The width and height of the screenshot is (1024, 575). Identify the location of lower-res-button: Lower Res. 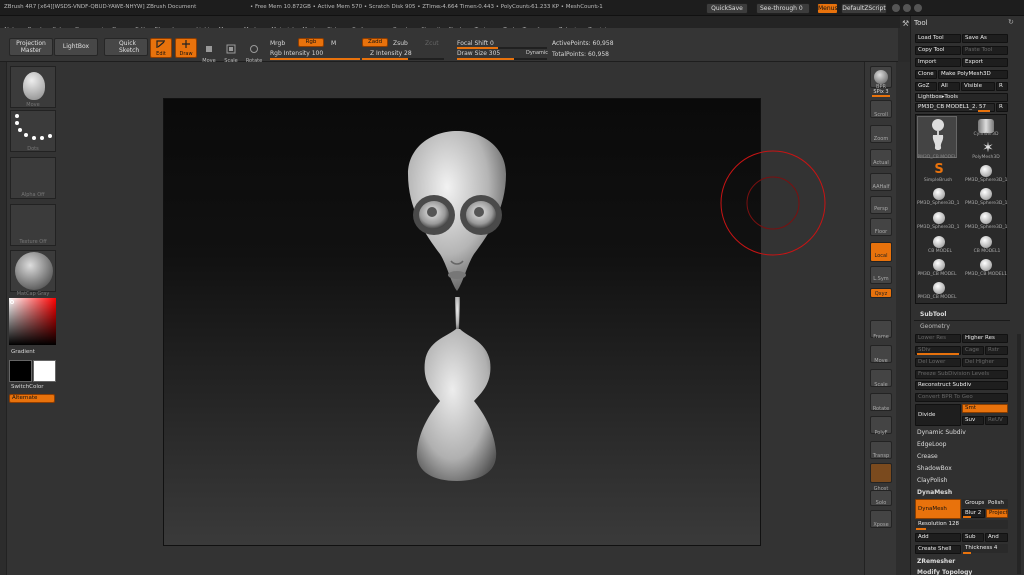
(938, 338).